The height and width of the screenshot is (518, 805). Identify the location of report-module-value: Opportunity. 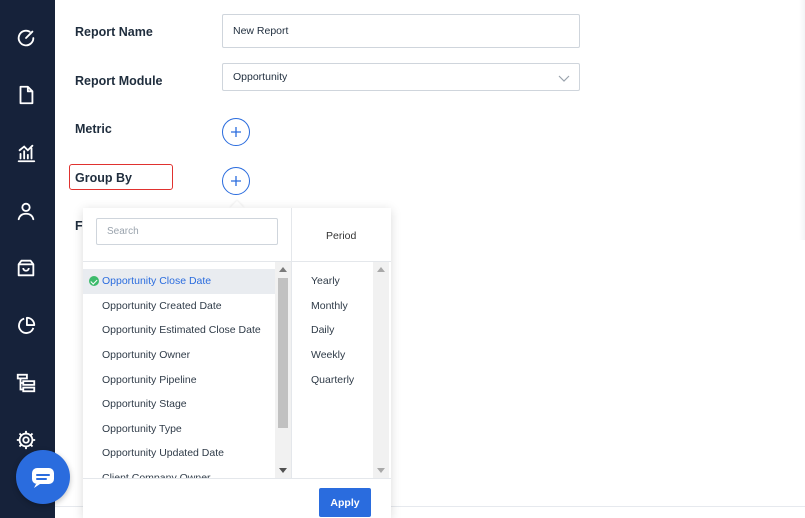
(260, 77).